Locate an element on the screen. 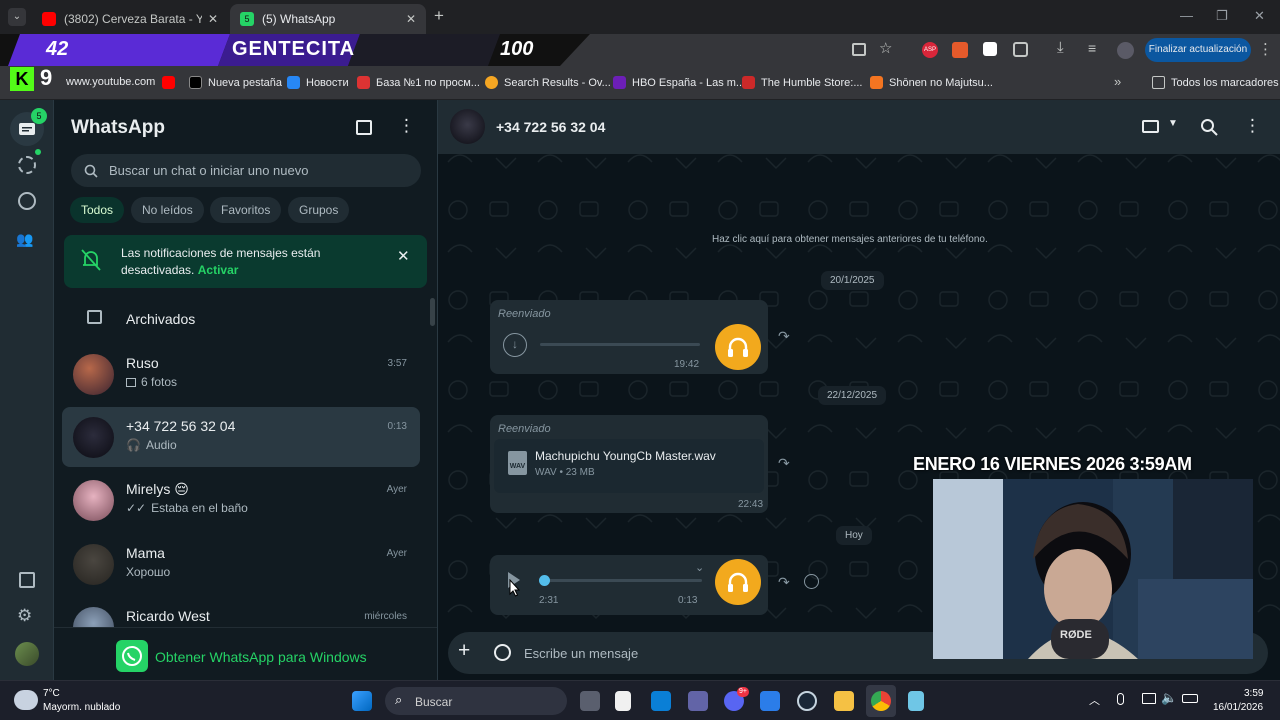  bookmark-news: Новости is located at coordinates (318, 82).